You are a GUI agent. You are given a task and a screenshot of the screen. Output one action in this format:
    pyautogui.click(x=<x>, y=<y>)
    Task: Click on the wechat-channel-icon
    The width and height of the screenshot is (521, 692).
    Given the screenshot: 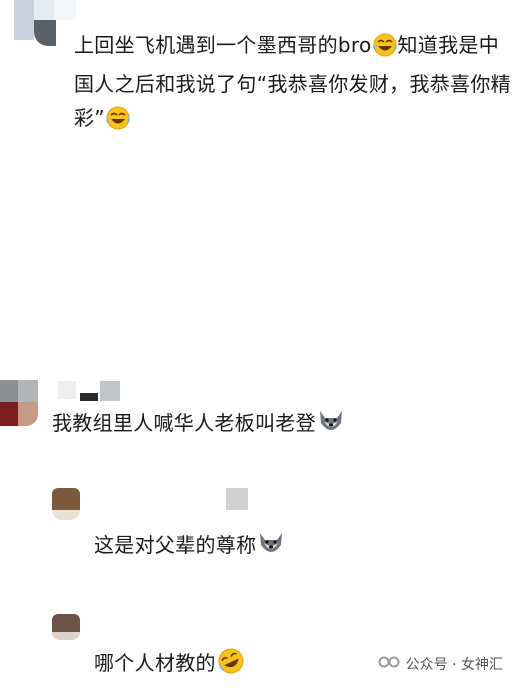 What is the action you would take?
    pyautogui.click(x=389, y=664)
    